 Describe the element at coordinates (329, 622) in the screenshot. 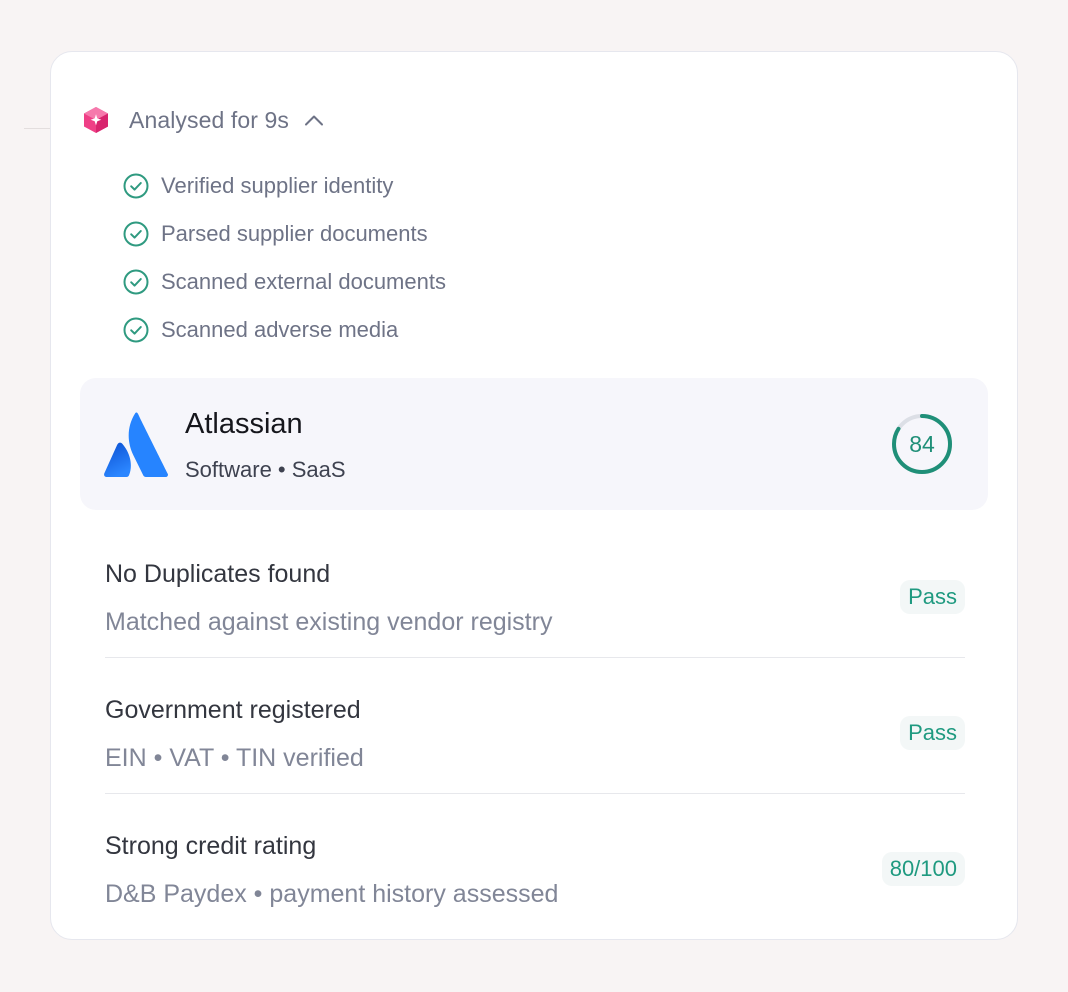

I see `check-item-subtitle: Matched against existing vendor registry` at that location.